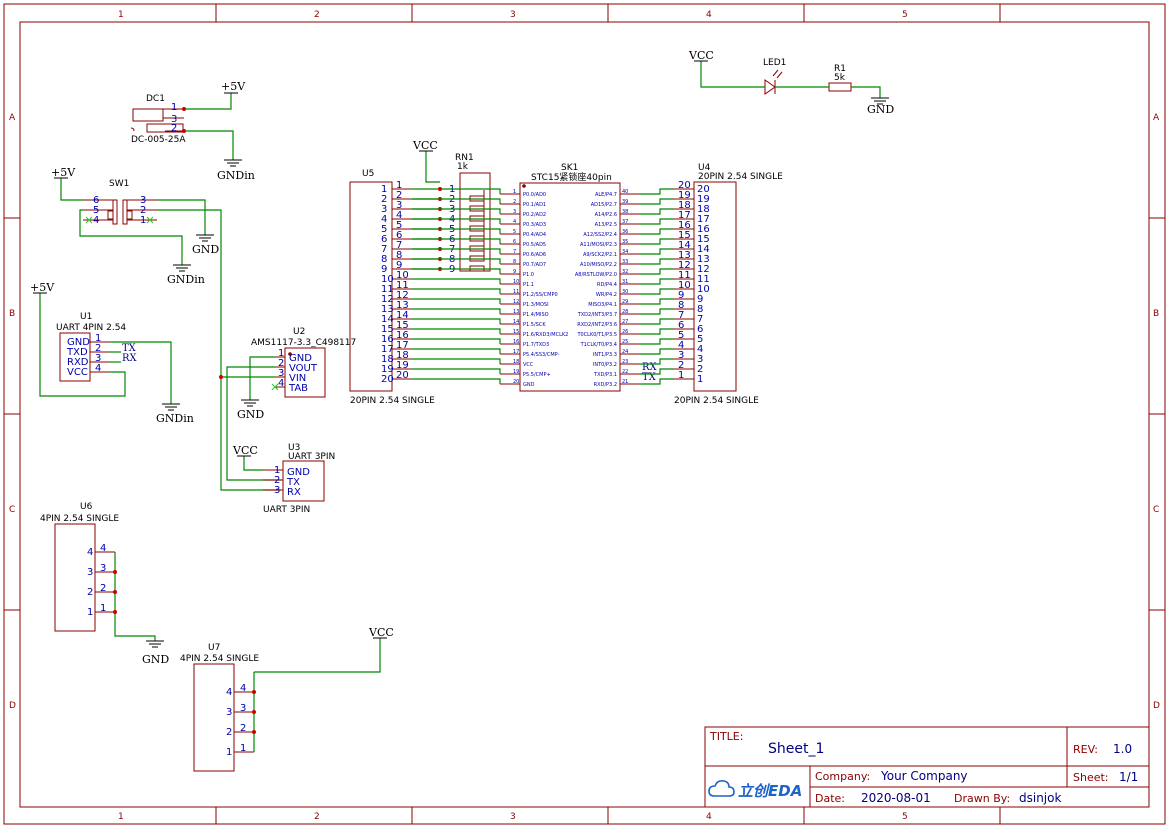 The width and height of the screenshot is (1169, 833). What do you see at coordinates (681, 375) in the screenshot?
I see `u4-pin-num-1: 1` at bounding box center [681, 375].